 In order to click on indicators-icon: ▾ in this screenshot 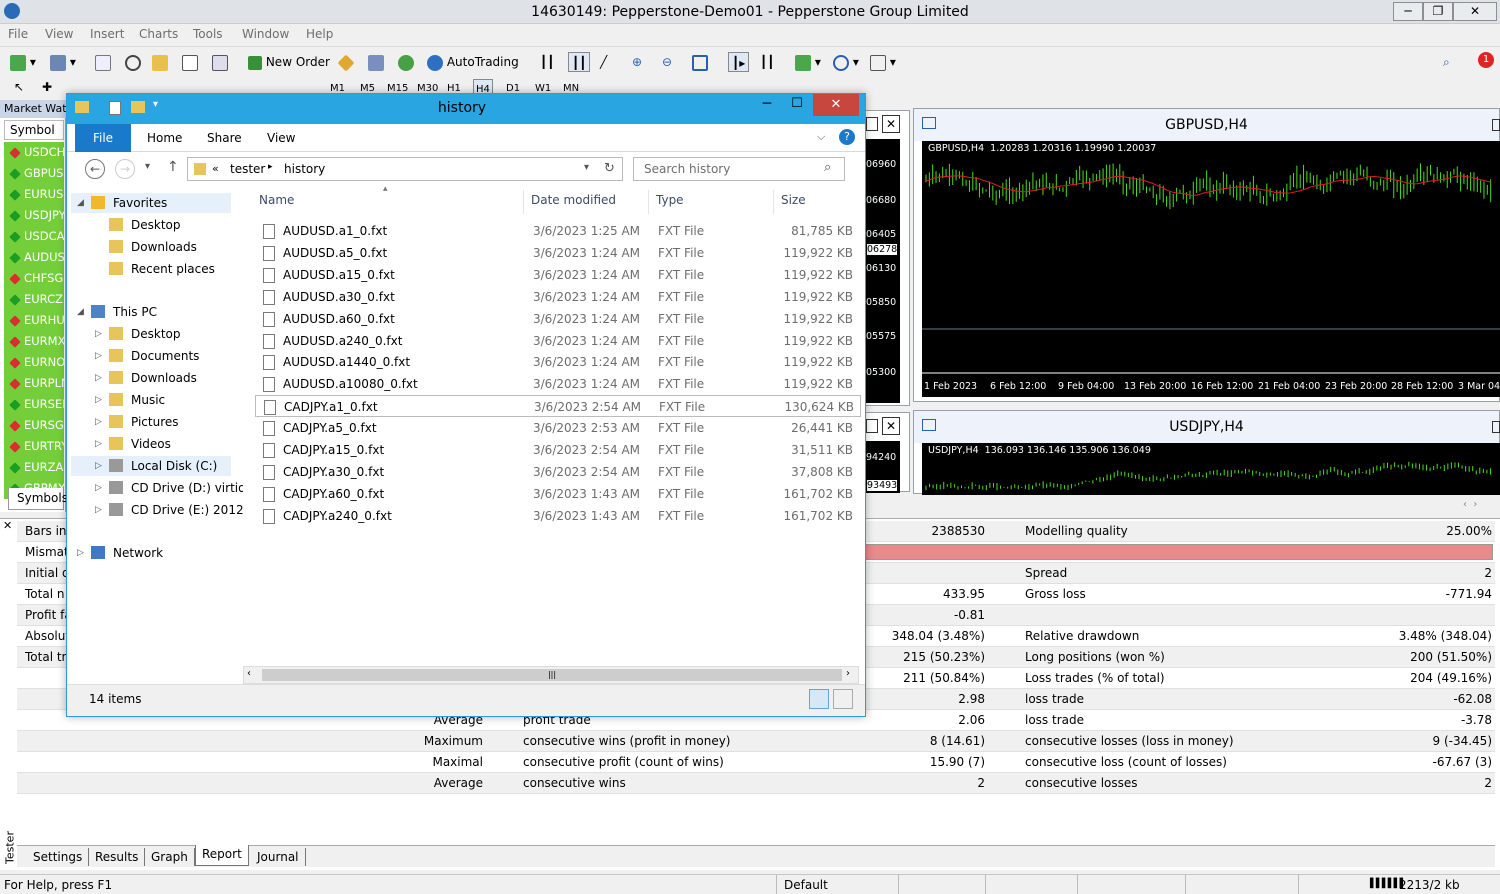, I will do `click(808, 62)`.